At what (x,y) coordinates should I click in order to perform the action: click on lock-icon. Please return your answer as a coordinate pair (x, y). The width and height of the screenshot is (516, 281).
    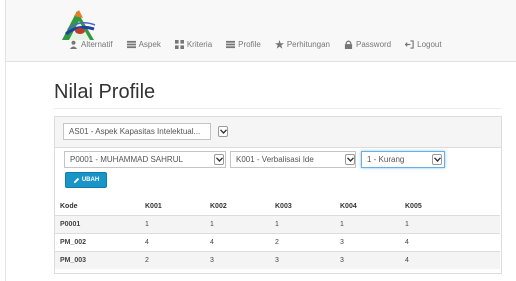
    Looking at the image, I should click on (348, 44).